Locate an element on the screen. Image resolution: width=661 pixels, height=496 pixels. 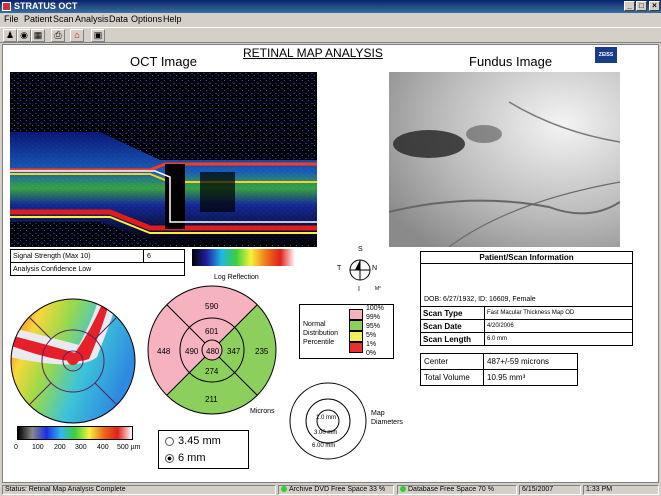
menu-options: Options is located at coordinates (146, 19).